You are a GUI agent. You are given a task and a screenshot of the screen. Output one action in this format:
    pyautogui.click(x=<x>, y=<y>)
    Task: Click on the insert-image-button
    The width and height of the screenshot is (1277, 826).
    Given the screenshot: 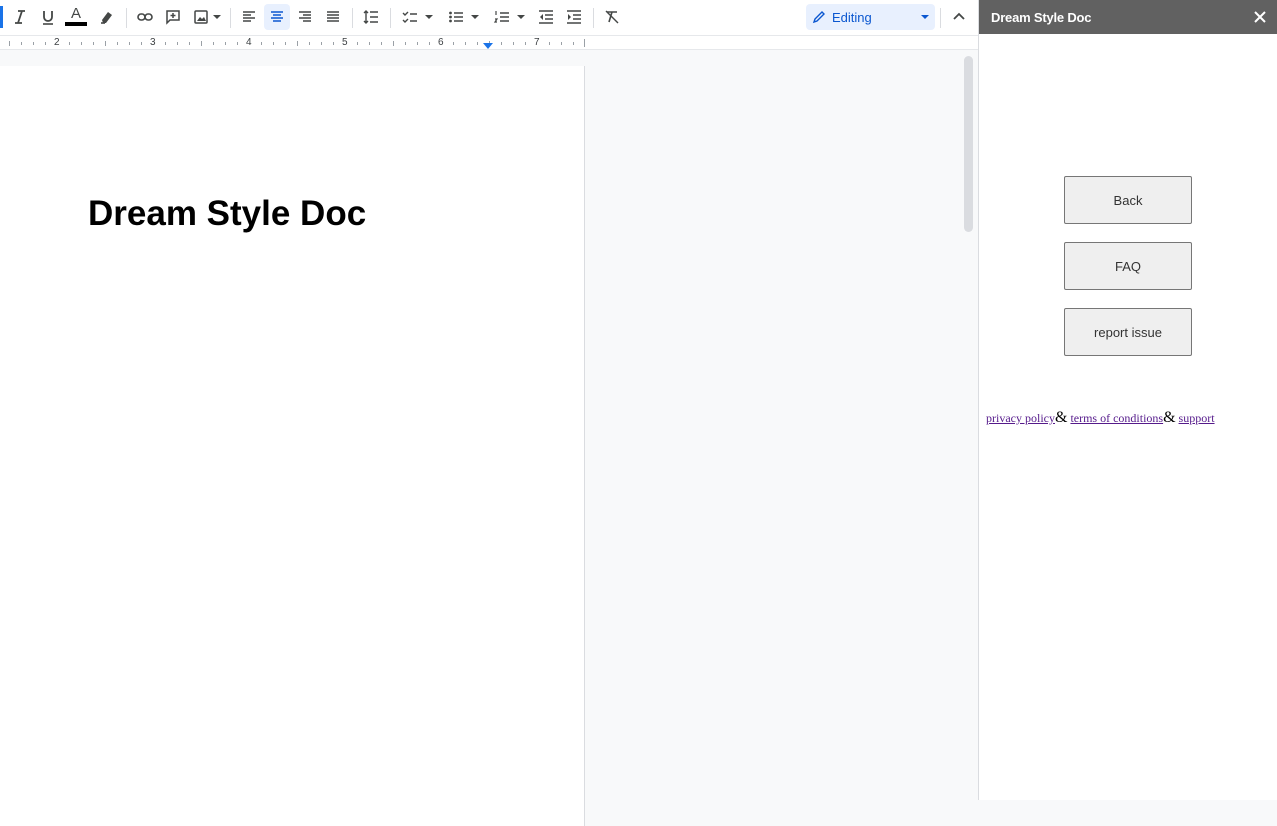 What is the action you would take?
    pyautogui.click(x=206, y=17)
    